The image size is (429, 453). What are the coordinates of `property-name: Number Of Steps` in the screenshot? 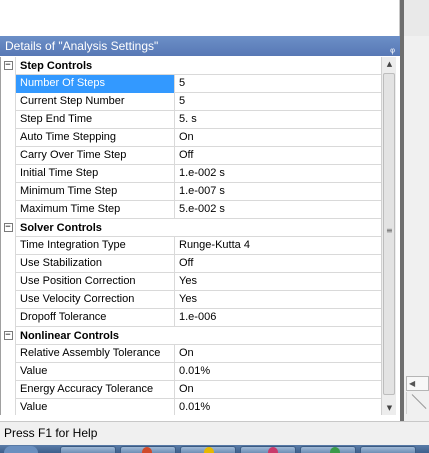 It's located at (95, 83).